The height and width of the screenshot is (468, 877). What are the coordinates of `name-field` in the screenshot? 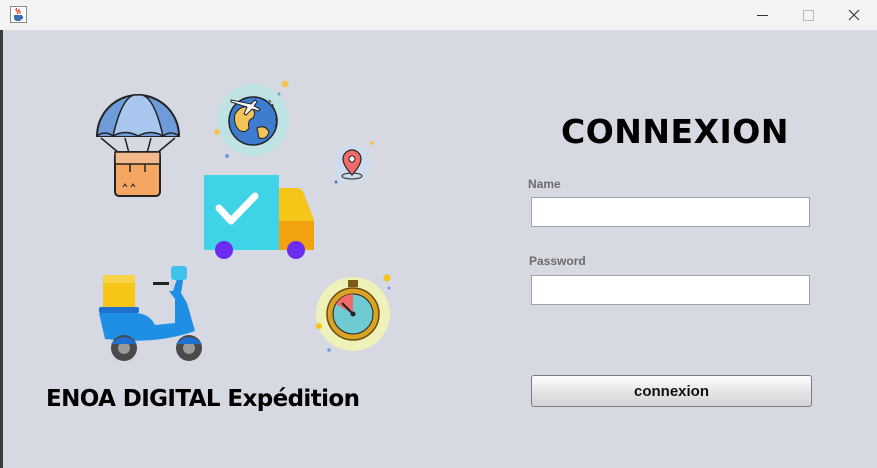 It's located at (670, 212).